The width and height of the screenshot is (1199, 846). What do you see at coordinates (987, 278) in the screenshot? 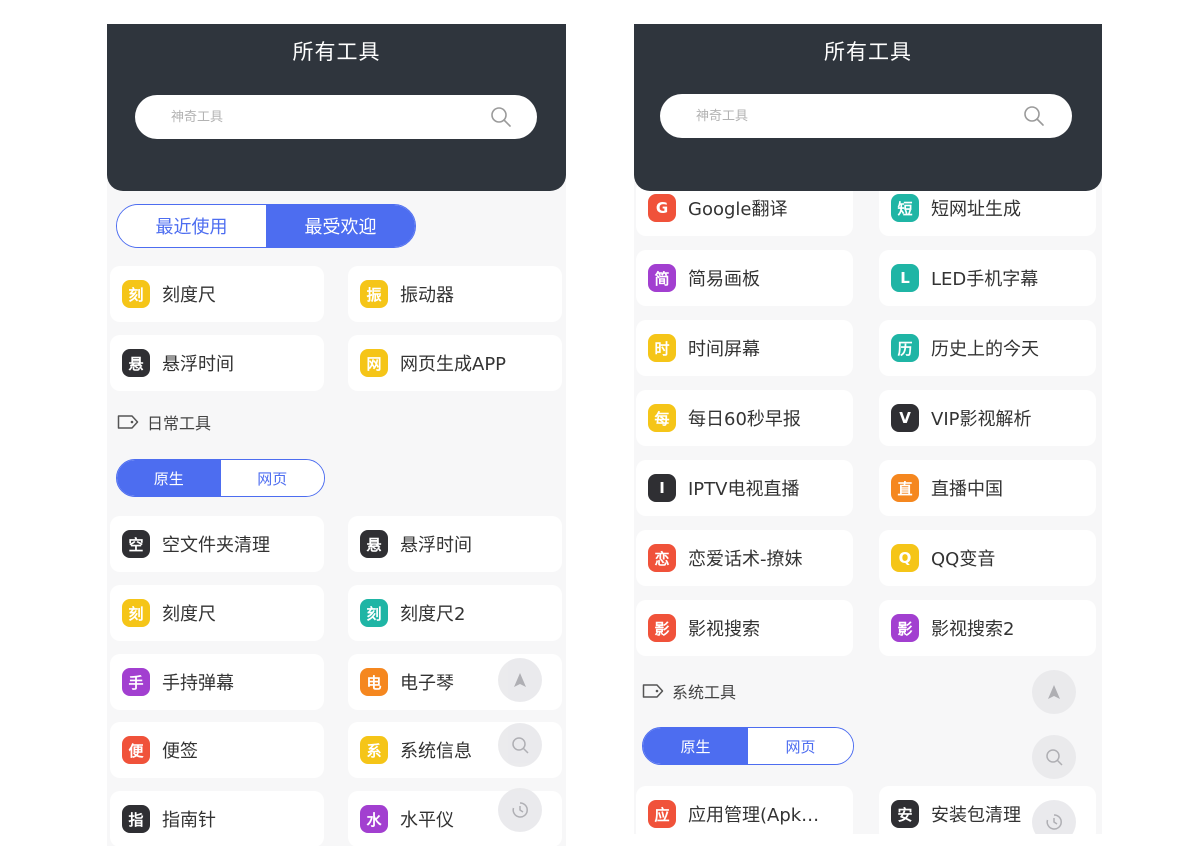
I see `tool-card: L LED手机字幕` at bounding box center [987, 278].